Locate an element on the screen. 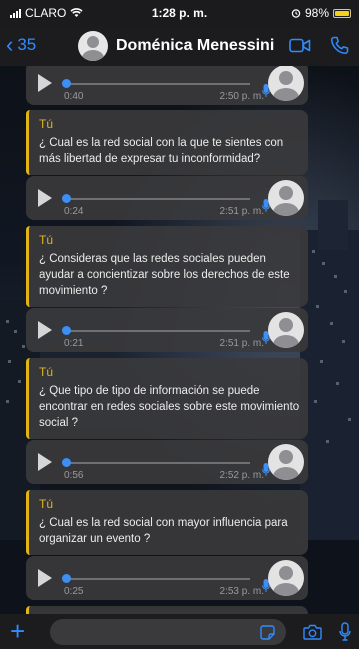  voice-duration: 0:21 is located at coordinates (74, 343).